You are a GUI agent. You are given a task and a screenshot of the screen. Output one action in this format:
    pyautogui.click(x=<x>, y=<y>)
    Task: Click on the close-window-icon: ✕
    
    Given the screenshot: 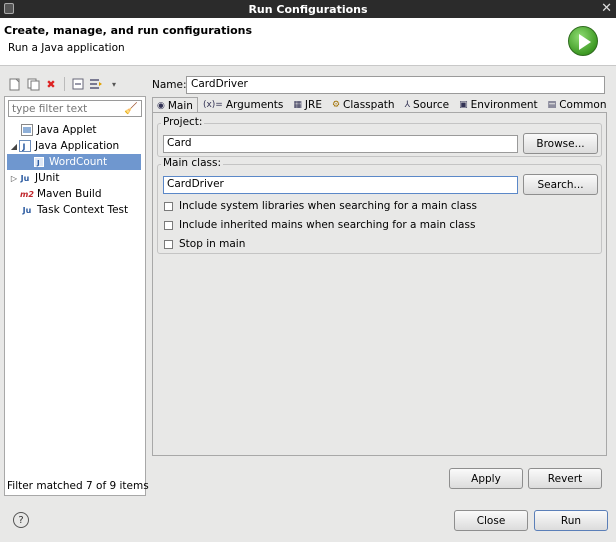 What is the action you would take?
    pyautogui.click(x=606, y=8)
    